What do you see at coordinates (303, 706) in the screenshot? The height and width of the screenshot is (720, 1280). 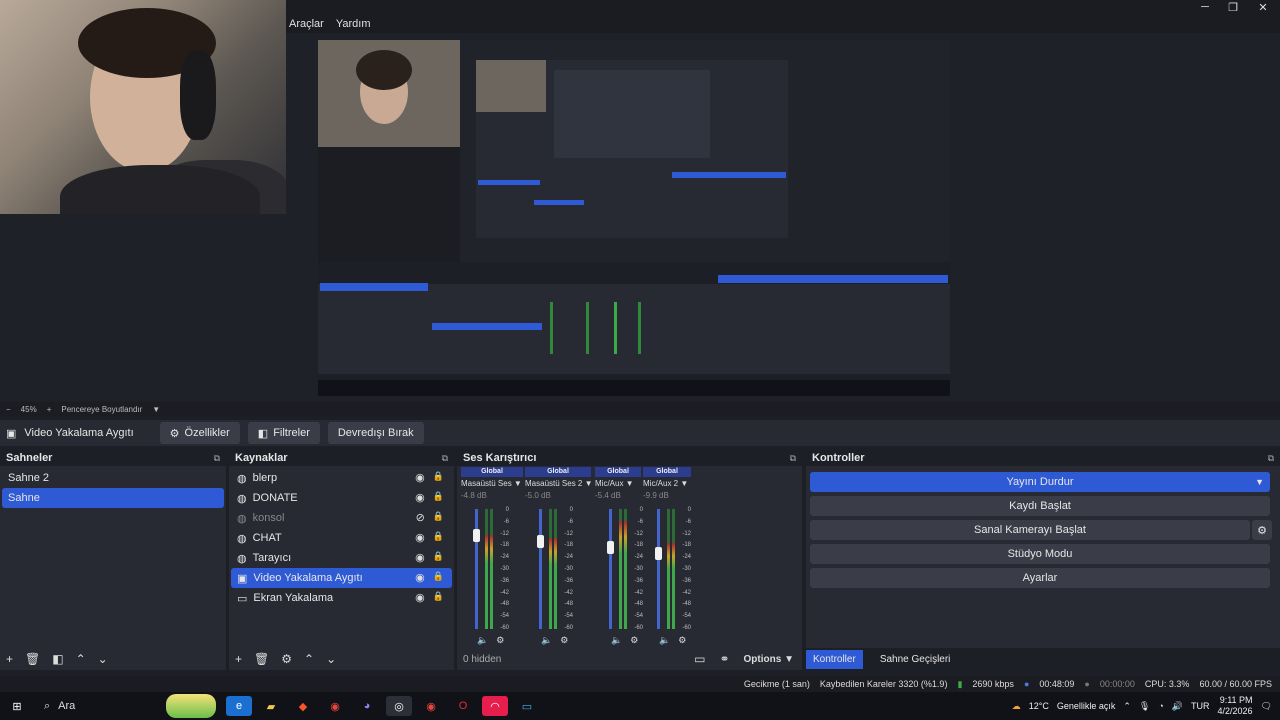 I see `brave-icon: ◆` at bounding box center [303, 706].